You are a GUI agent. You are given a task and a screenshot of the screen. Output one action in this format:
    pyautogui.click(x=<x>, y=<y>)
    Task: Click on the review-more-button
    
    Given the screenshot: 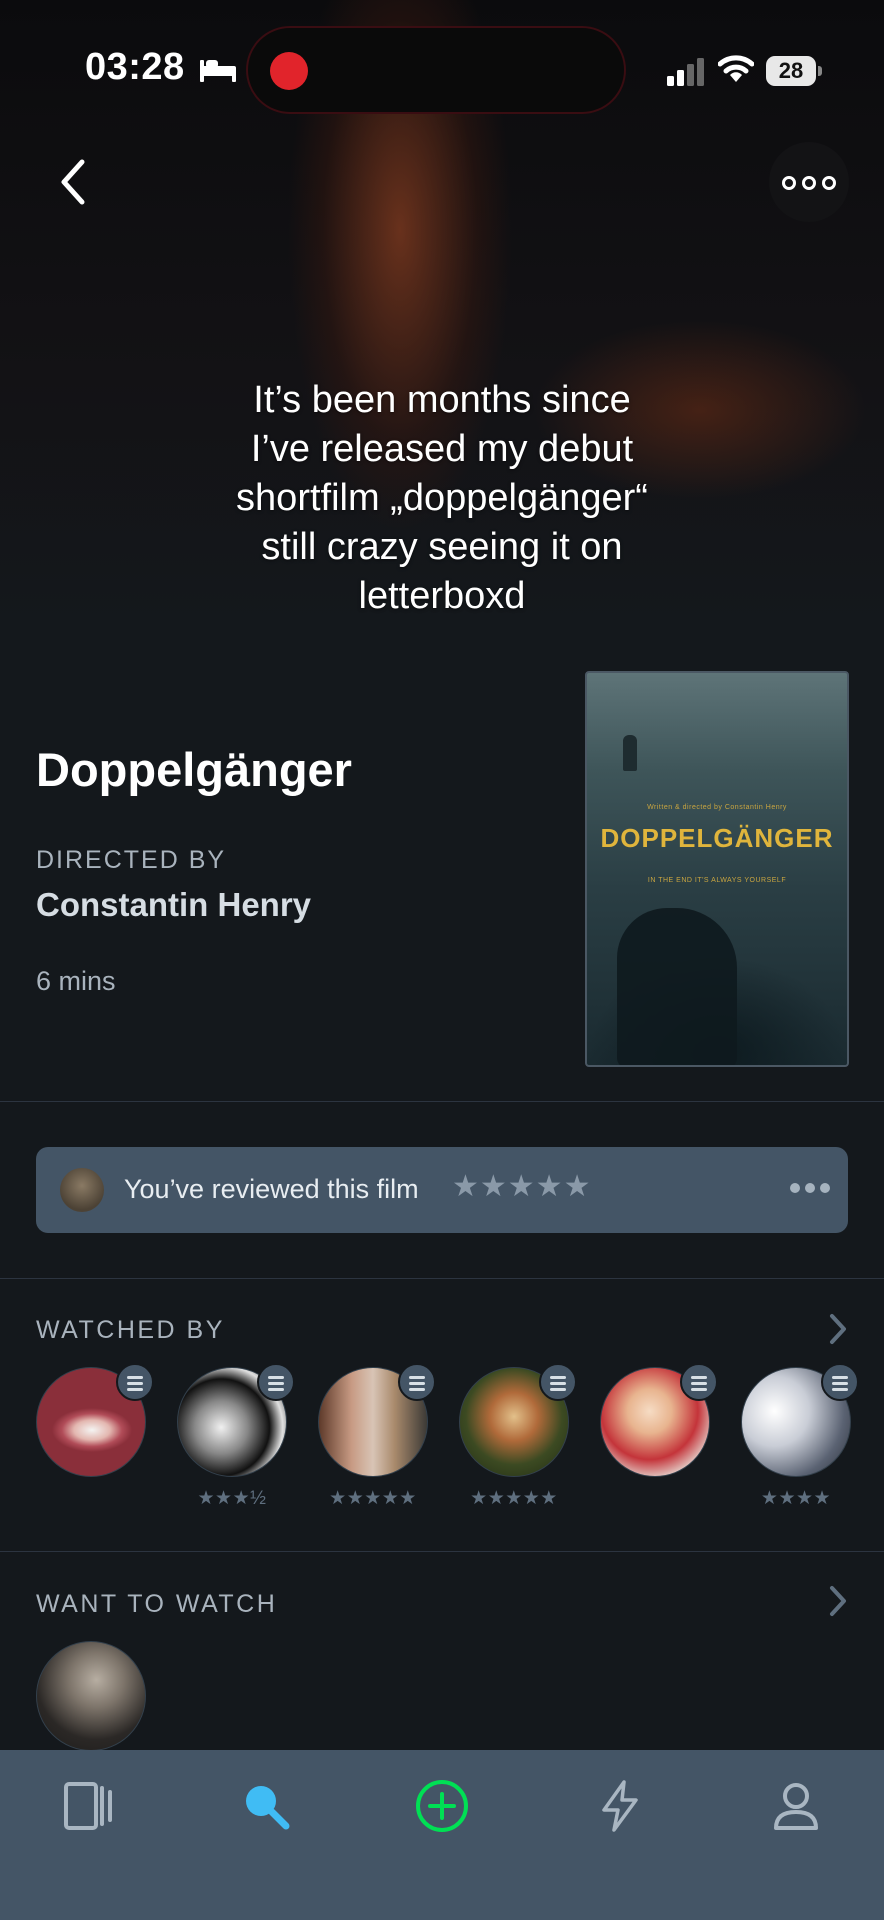 What is the action you would take?
    pyautogui.click(x=810, y=1189)
    